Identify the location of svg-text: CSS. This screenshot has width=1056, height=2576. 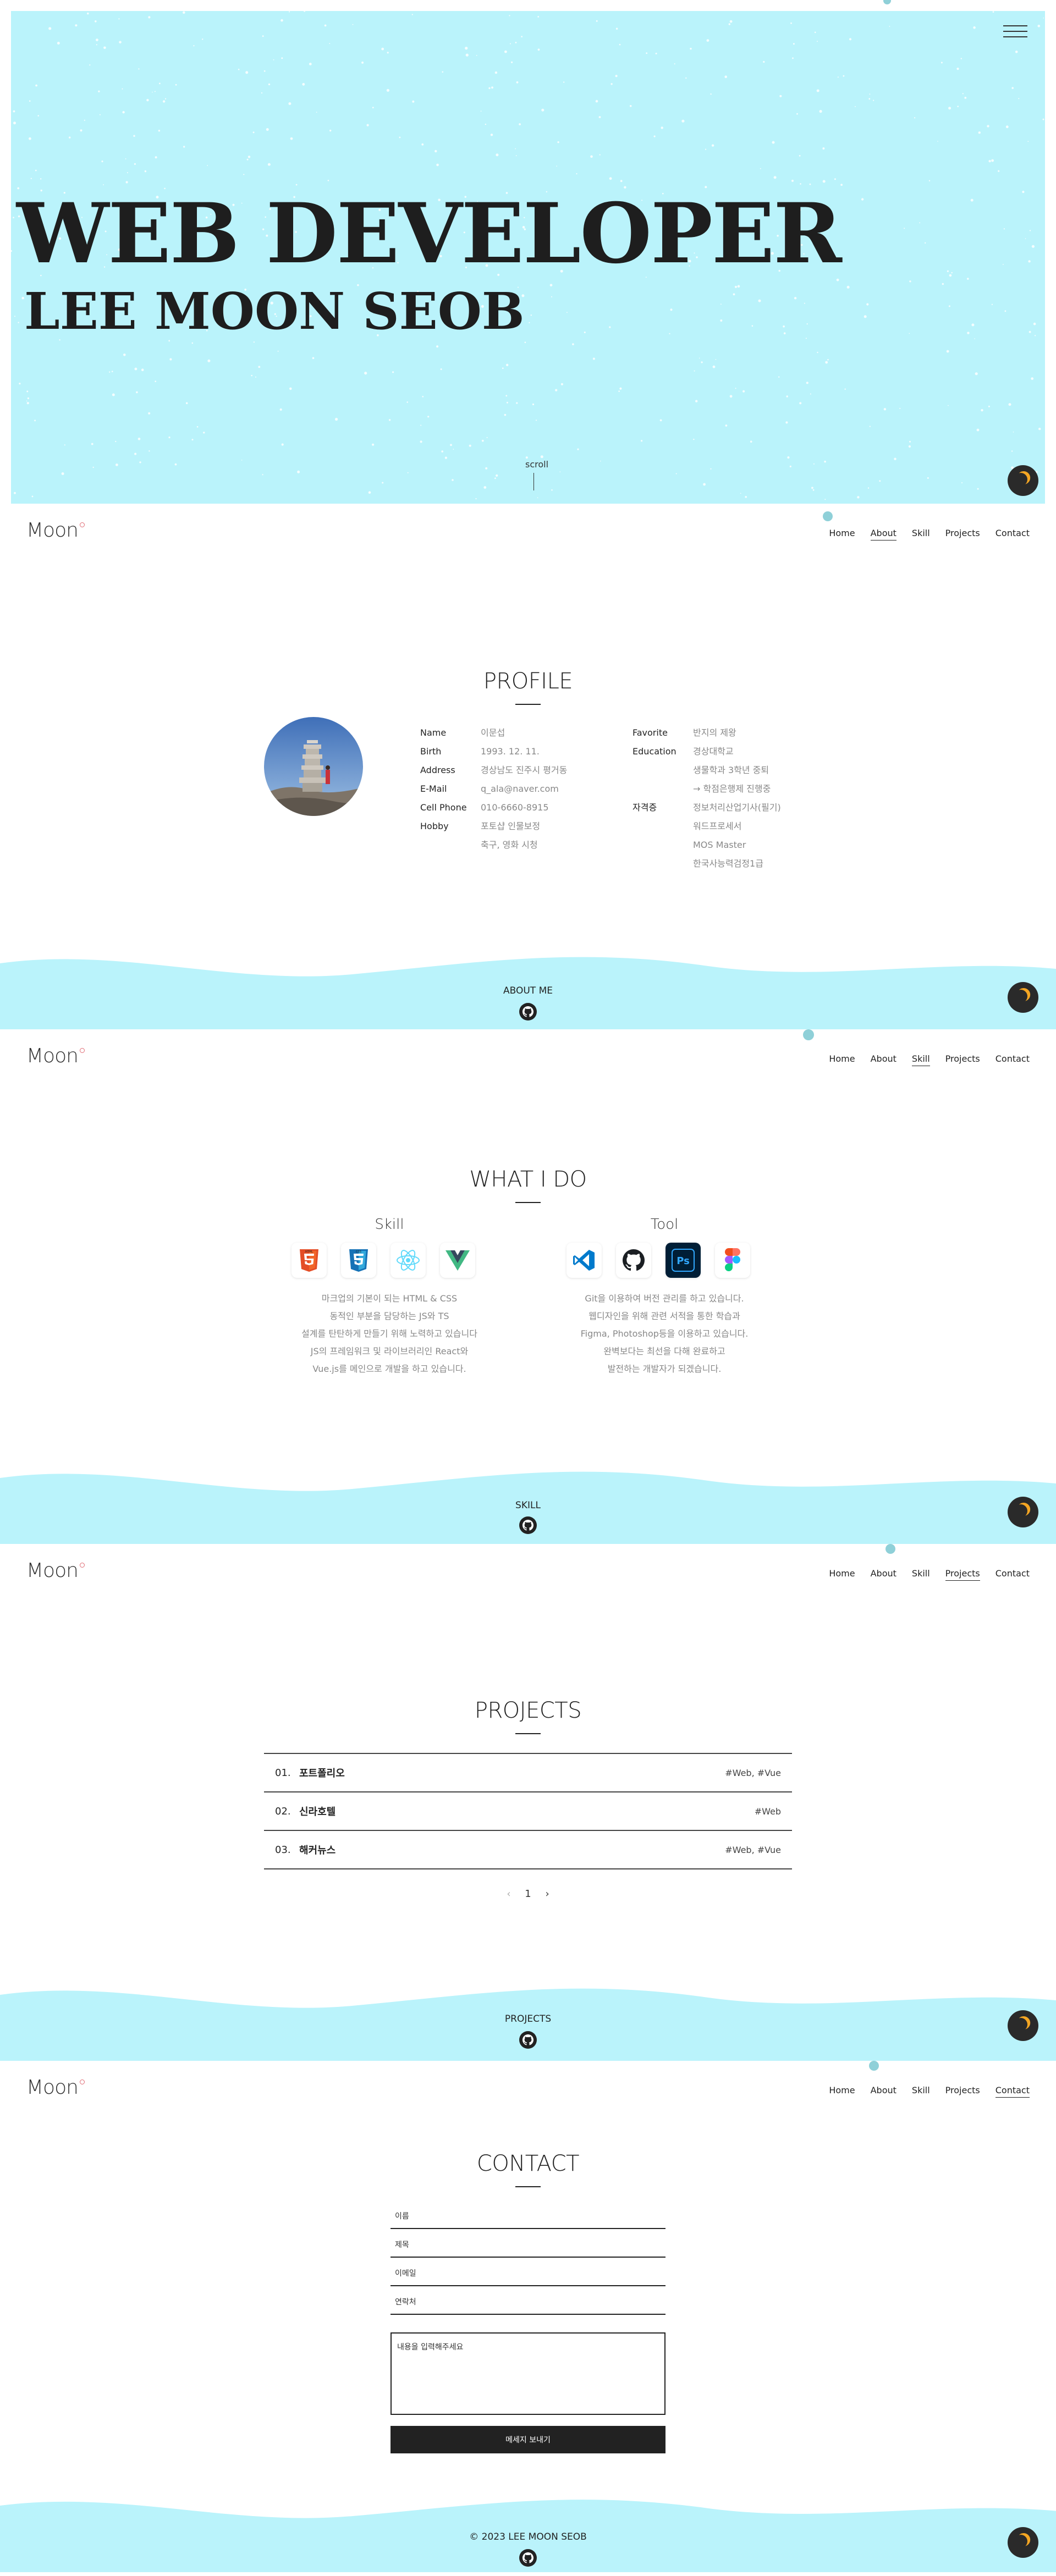
(358, 1252).